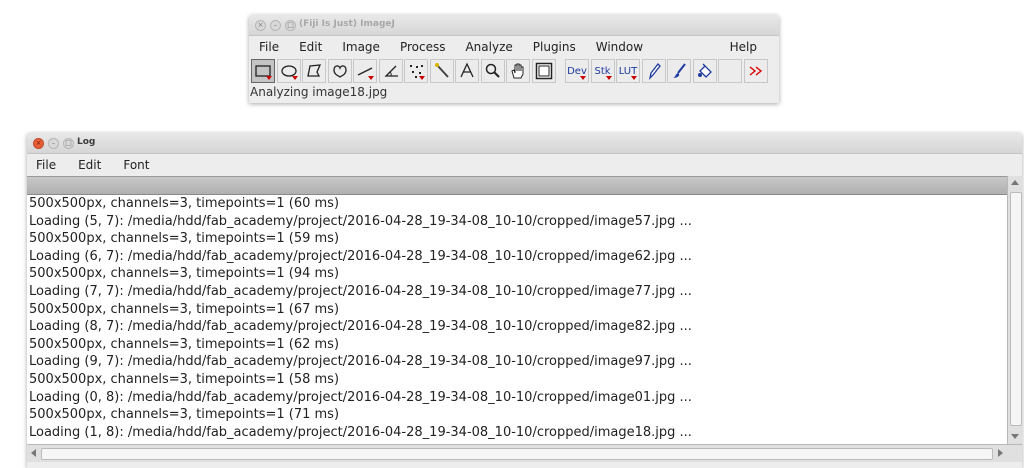  I want to click on hand-tool-icon, so click(517, 71).